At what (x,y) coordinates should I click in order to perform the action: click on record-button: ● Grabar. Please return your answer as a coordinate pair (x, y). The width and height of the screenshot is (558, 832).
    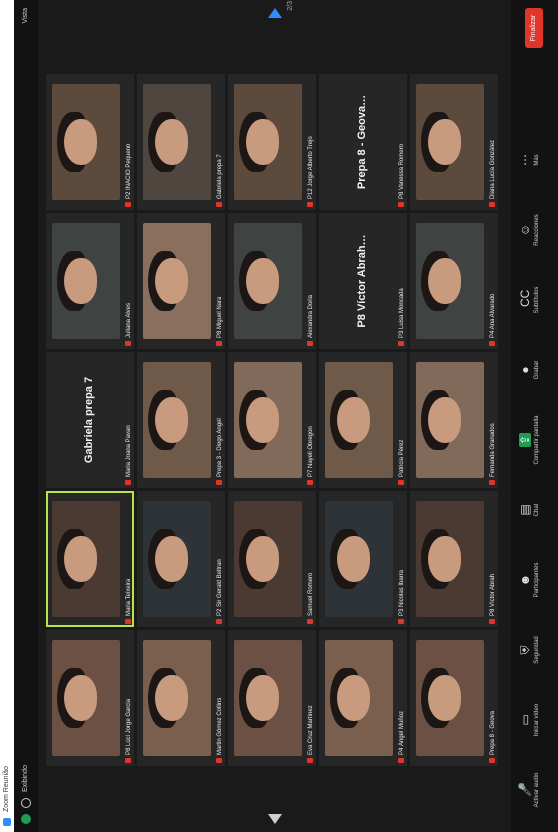
    Looking at the image, I should click on (535, 370).